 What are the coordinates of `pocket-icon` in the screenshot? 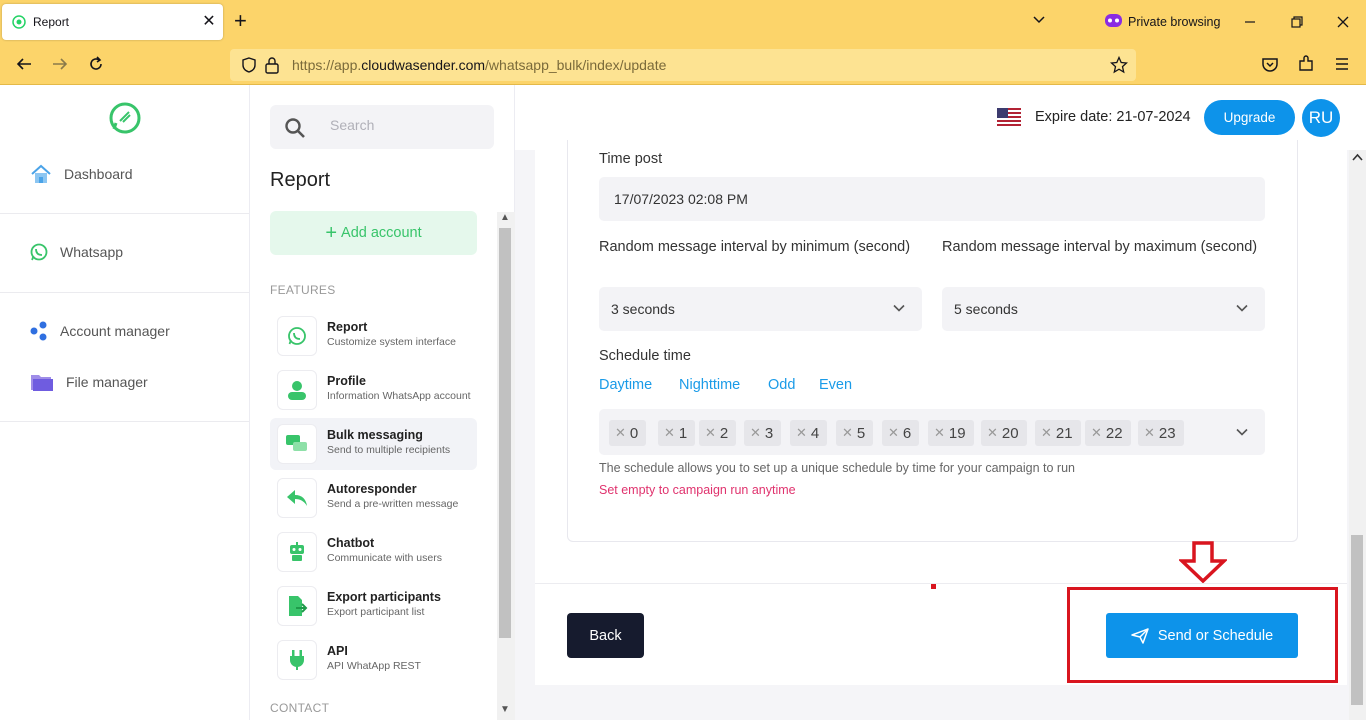 It's located at (1270, 64).